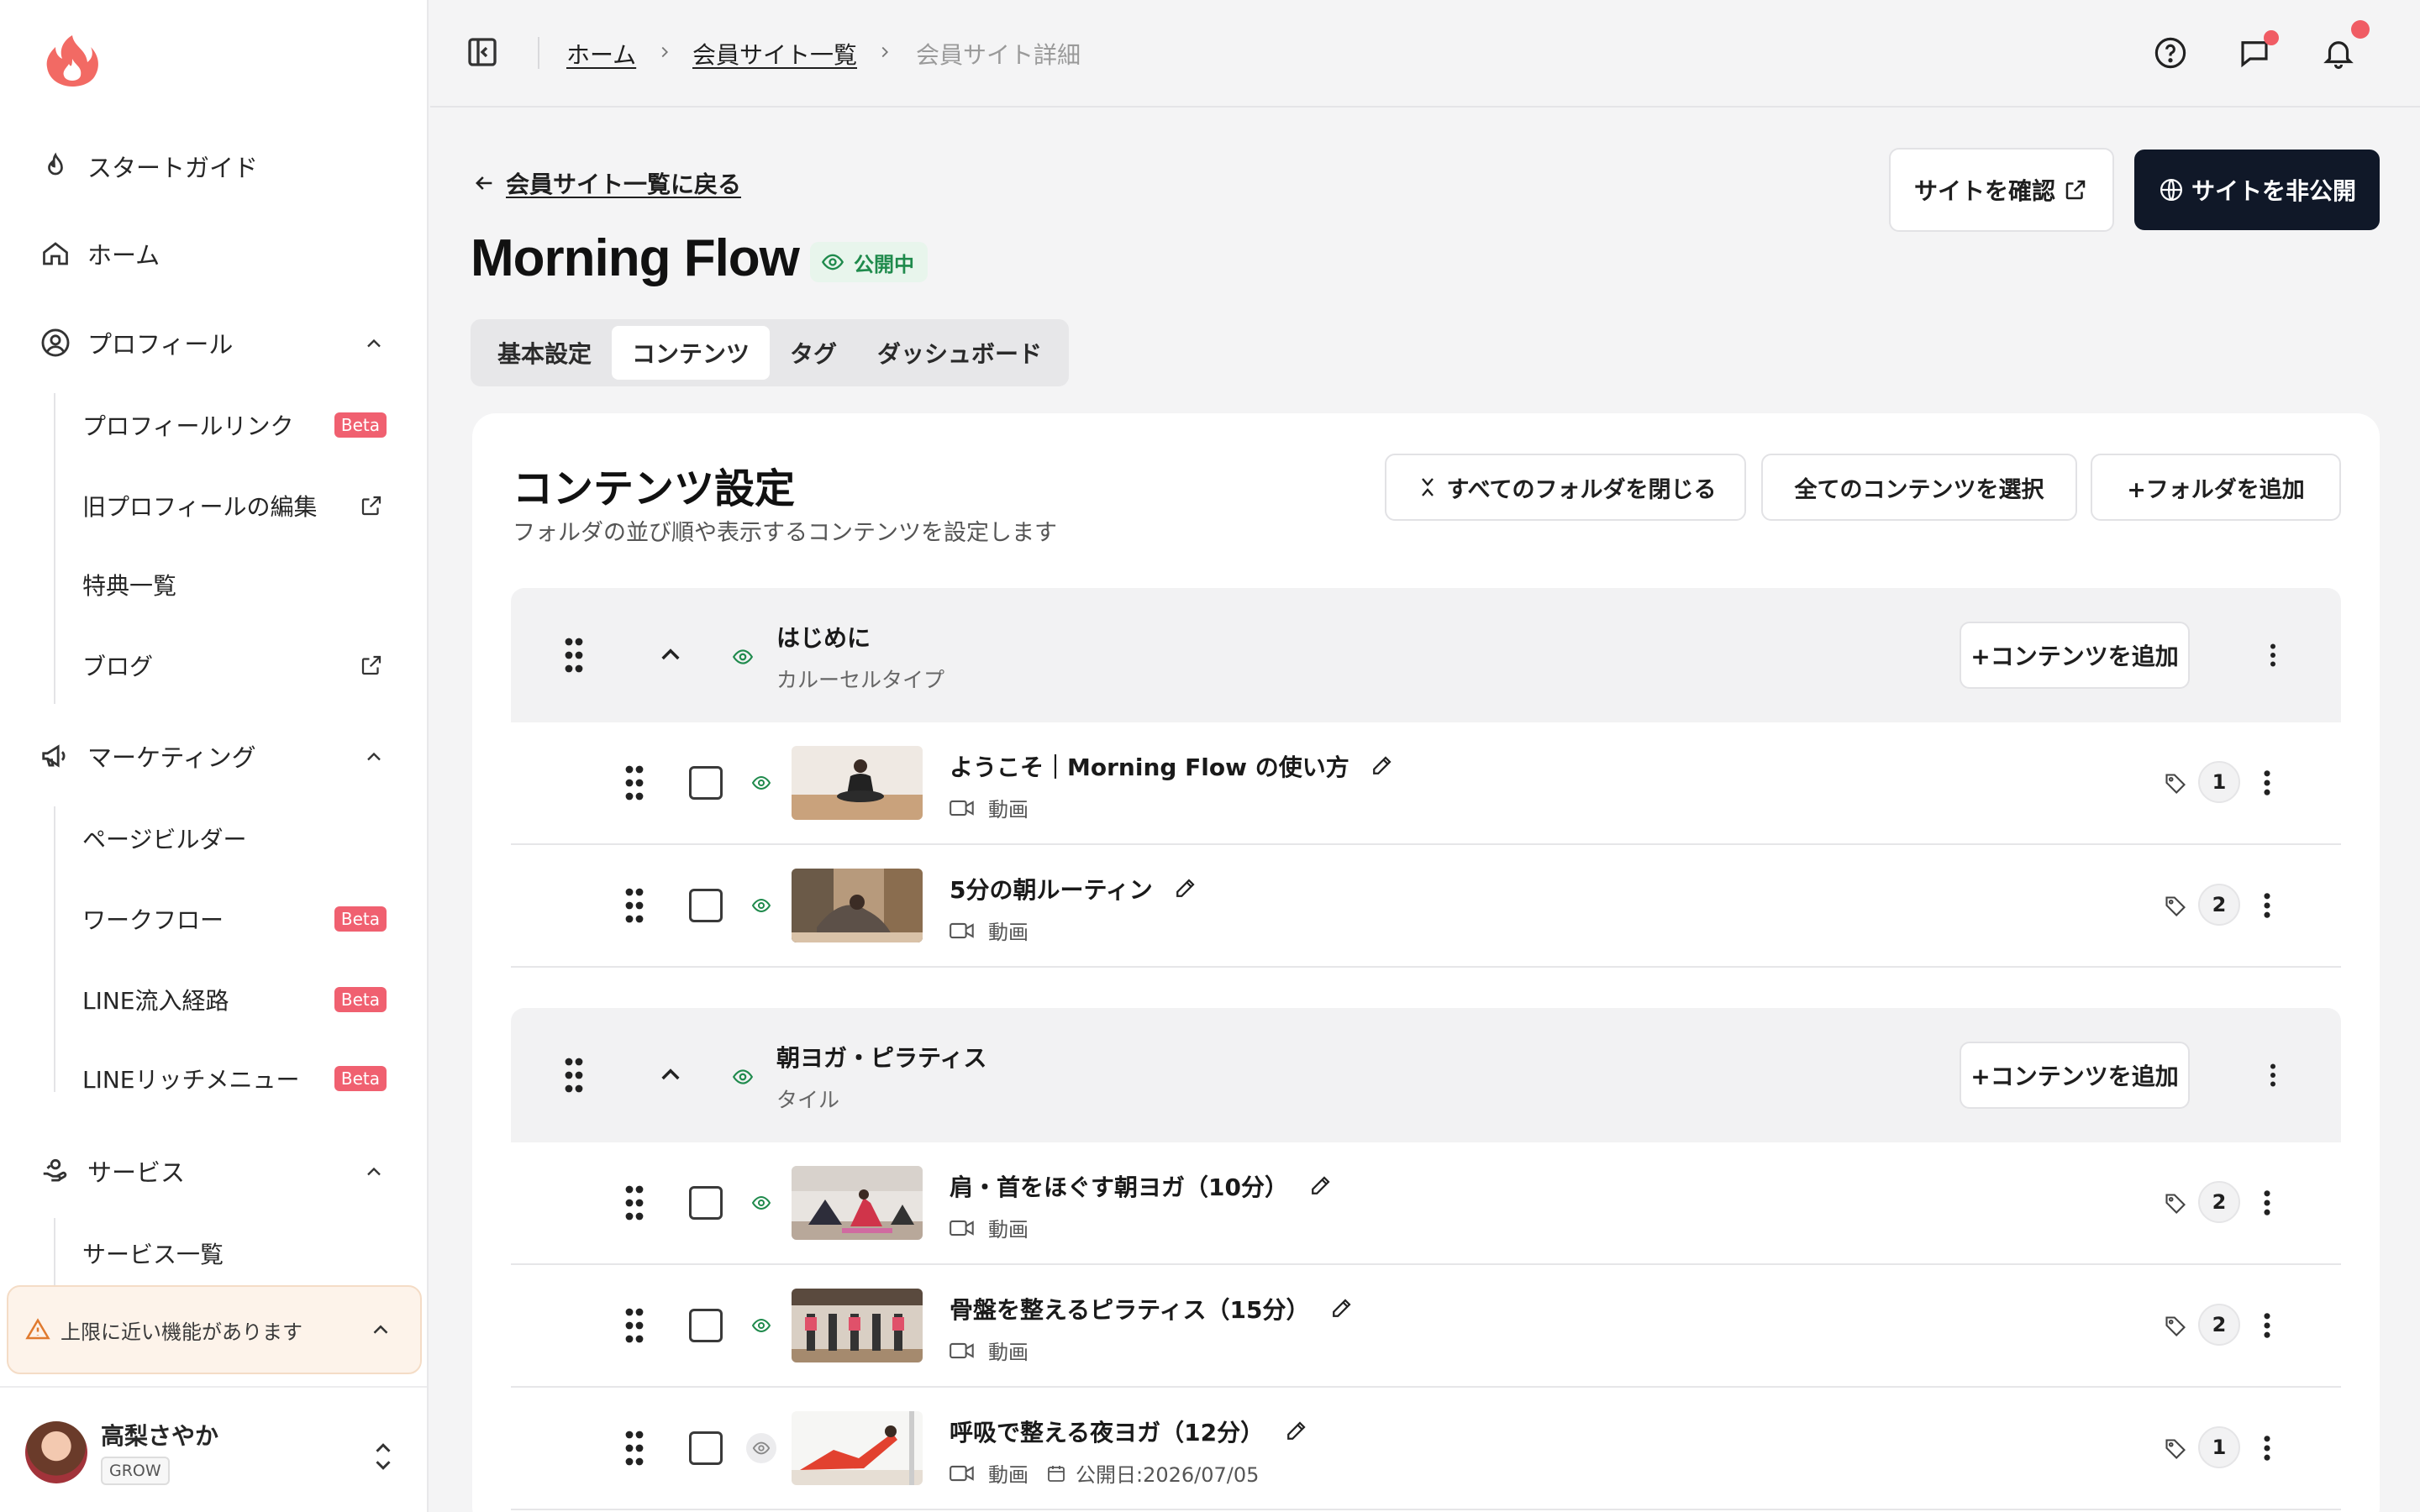 The image size is (2420, 1512). Describe the element at coordinates (129, 586) in the screenshot. I see `nav-label: 特典一覧` at that location.